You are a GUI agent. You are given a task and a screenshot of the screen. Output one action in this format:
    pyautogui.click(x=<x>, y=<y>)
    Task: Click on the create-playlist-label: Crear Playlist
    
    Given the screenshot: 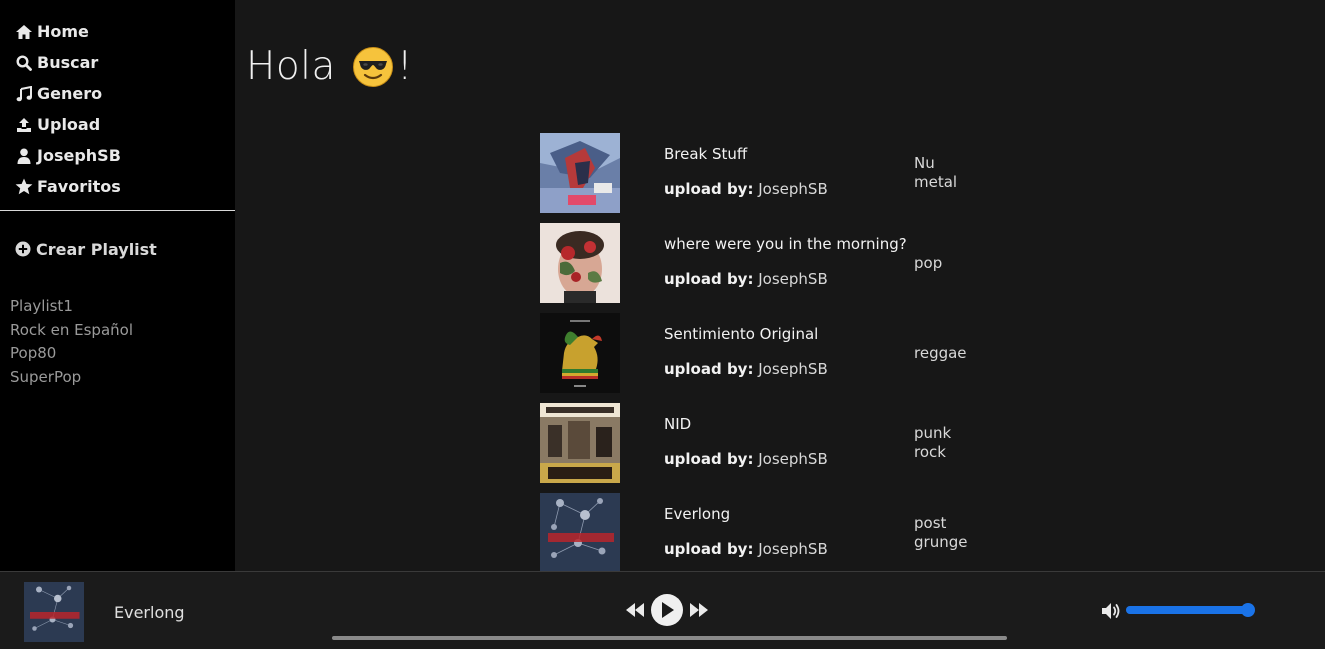 What is the action you would take?
    pyautogui.click(x=96, y=249)
    